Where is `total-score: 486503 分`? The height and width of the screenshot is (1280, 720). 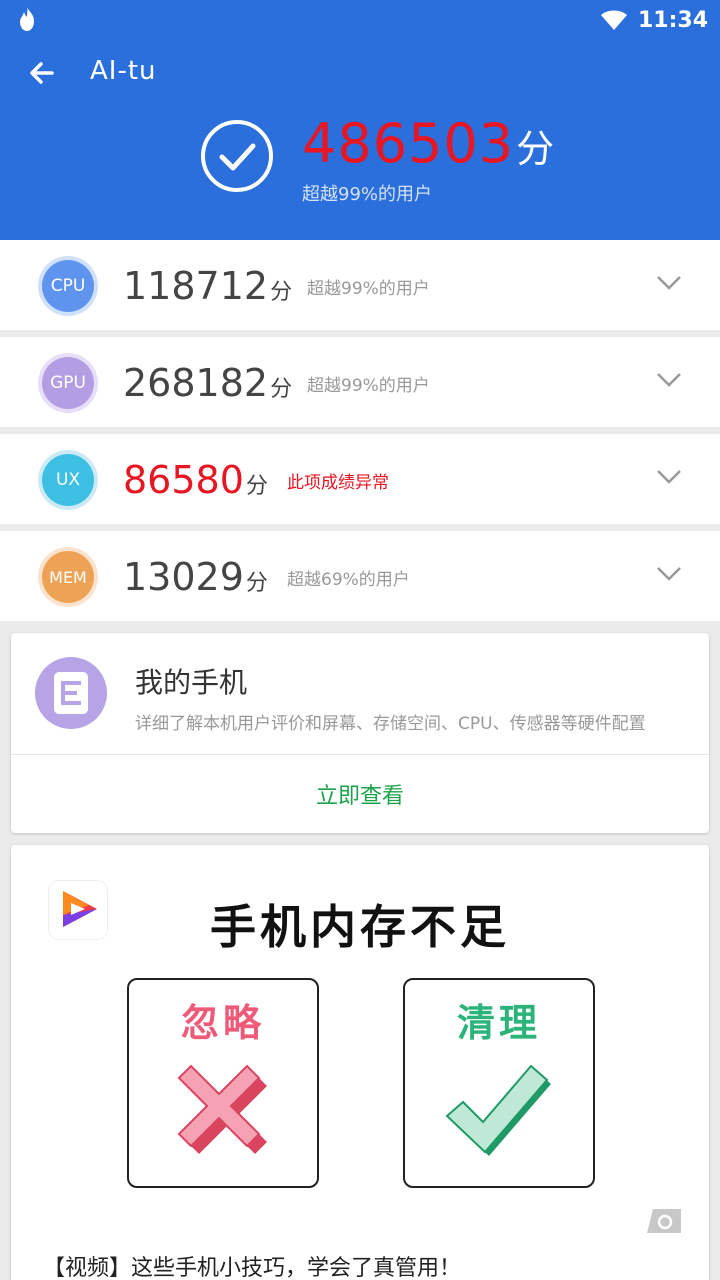 total-score: 486503 分 is located at coordinates (428, 143).